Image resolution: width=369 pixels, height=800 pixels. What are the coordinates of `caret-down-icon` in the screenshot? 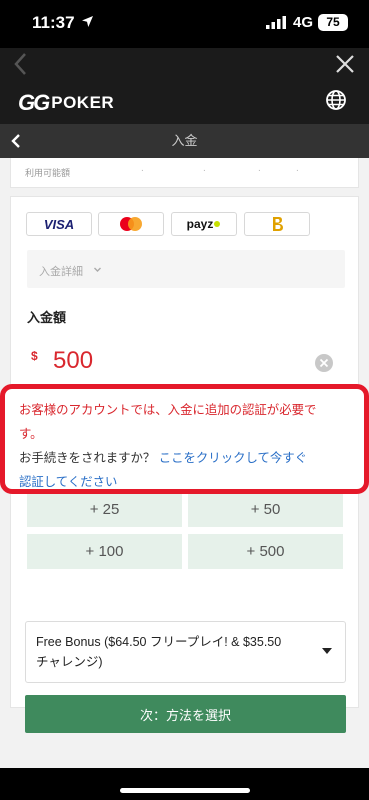 It's located at (327, 651).